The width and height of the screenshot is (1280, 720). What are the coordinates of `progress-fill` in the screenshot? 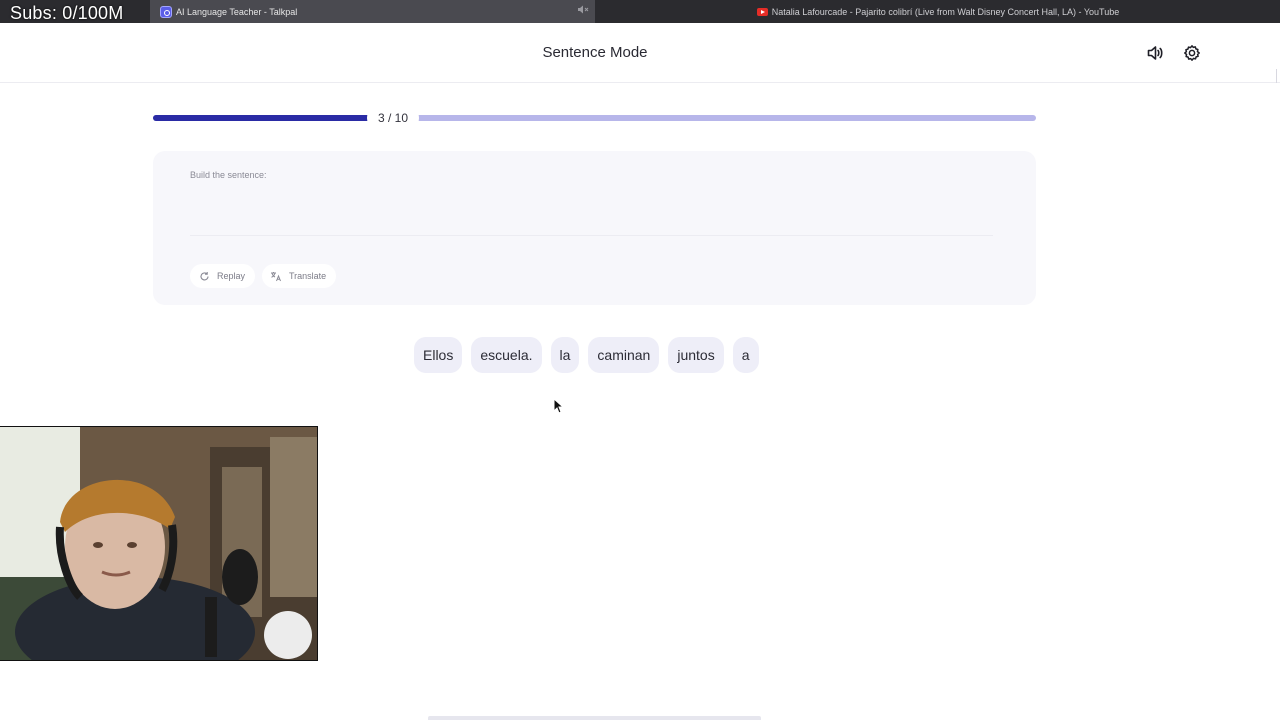 It's located at (260, 118).